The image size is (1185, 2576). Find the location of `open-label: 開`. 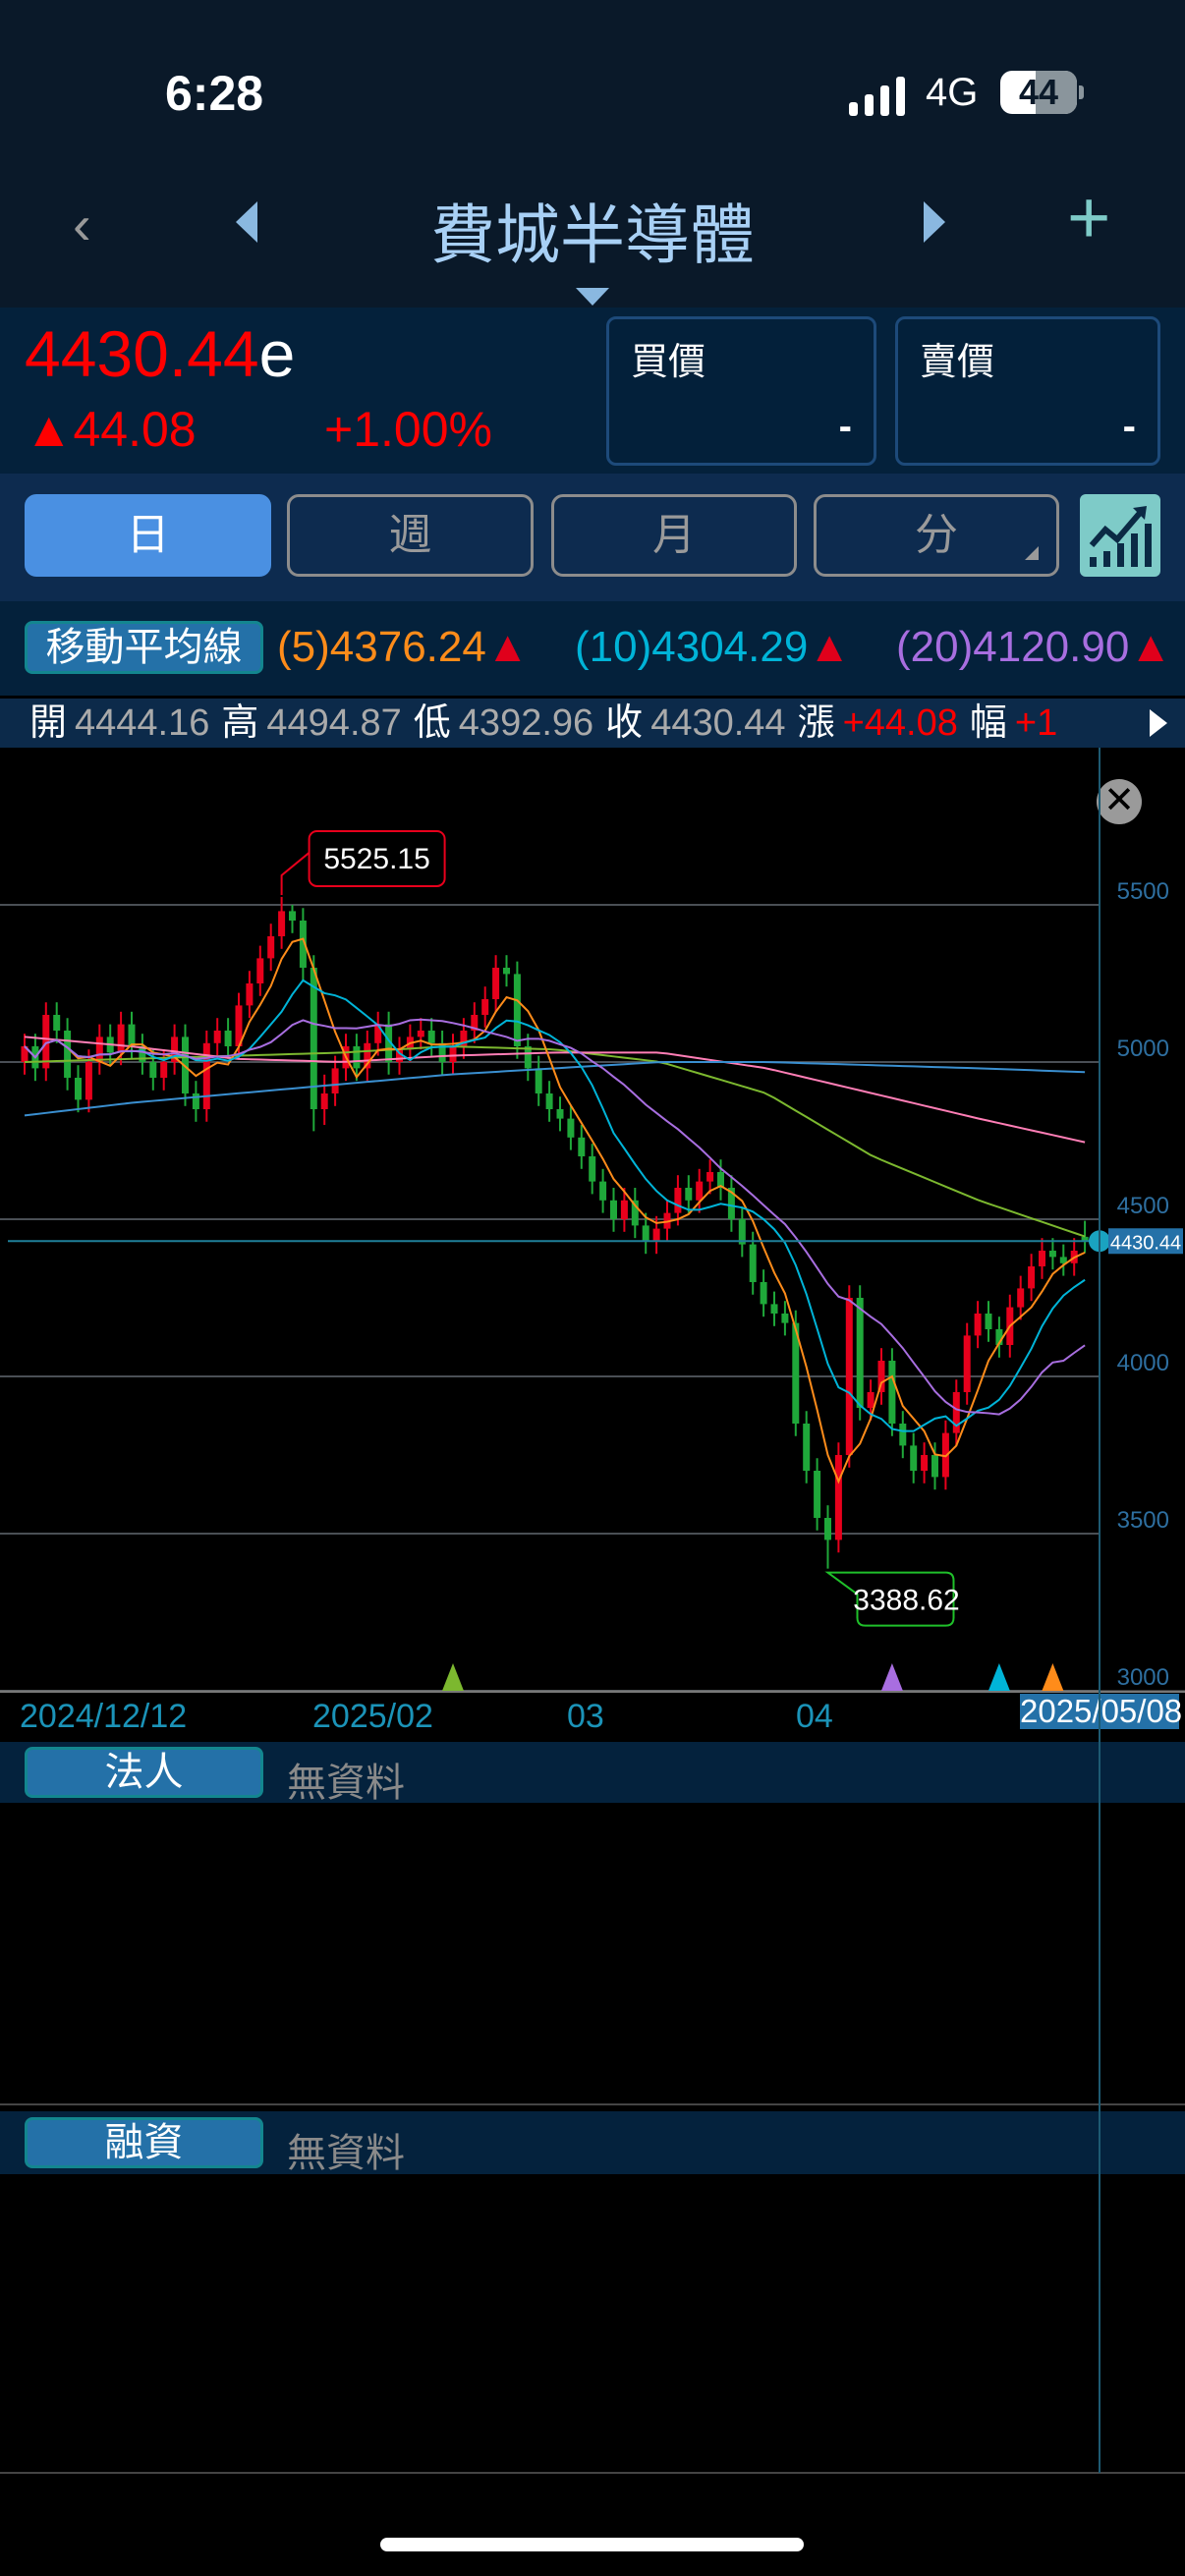

open-label: 開 is located at coordinates (49, 723).